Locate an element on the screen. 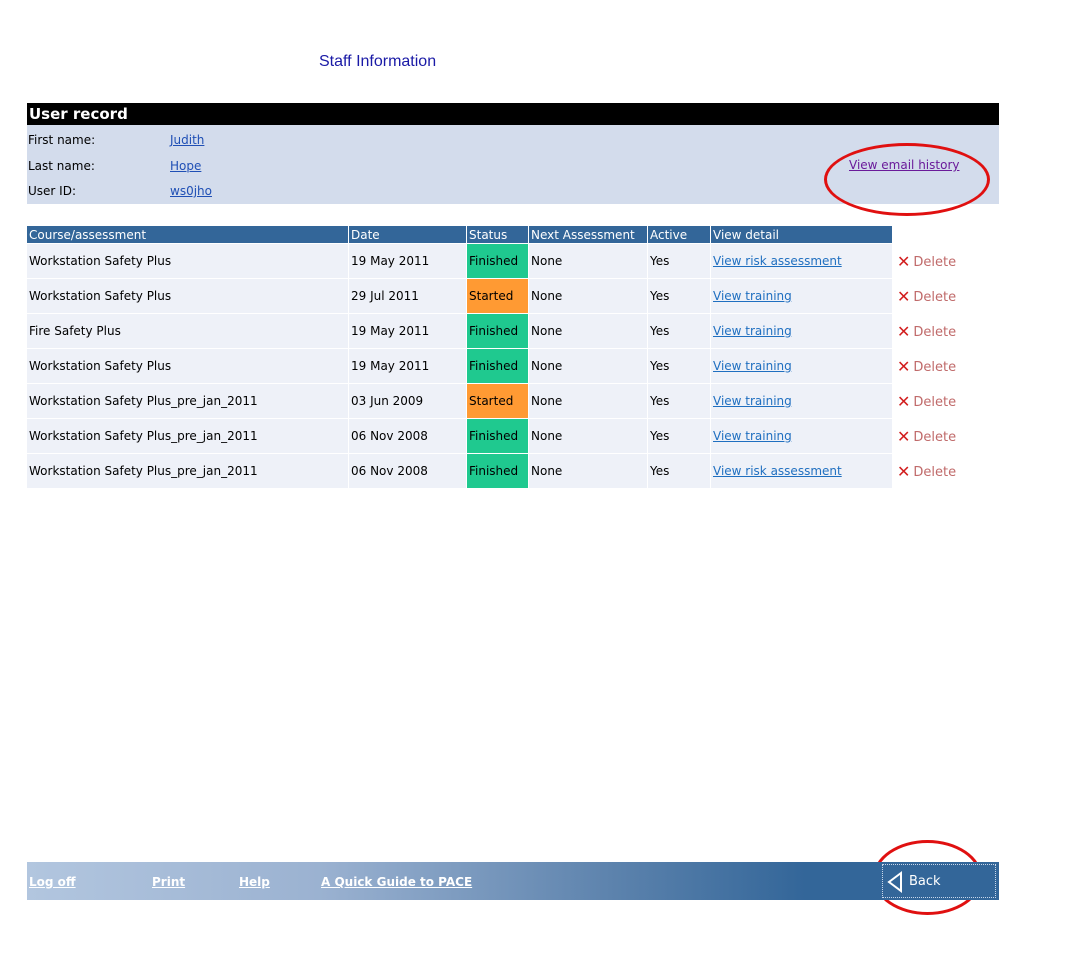  view-email-history-link: View email history is located at coordinates (904, 165).